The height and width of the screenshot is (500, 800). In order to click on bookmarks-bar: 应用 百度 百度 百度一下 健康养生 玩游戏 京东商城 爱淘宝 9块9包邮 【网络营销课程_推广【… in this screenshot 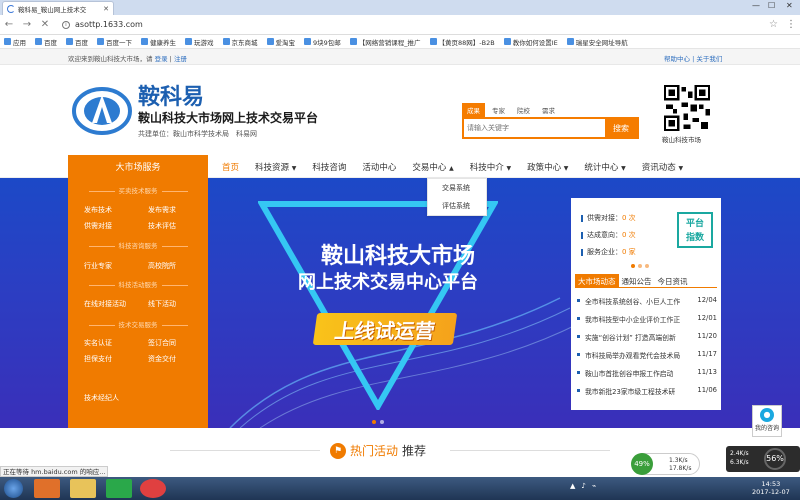, I will do `click(400, 42)`.